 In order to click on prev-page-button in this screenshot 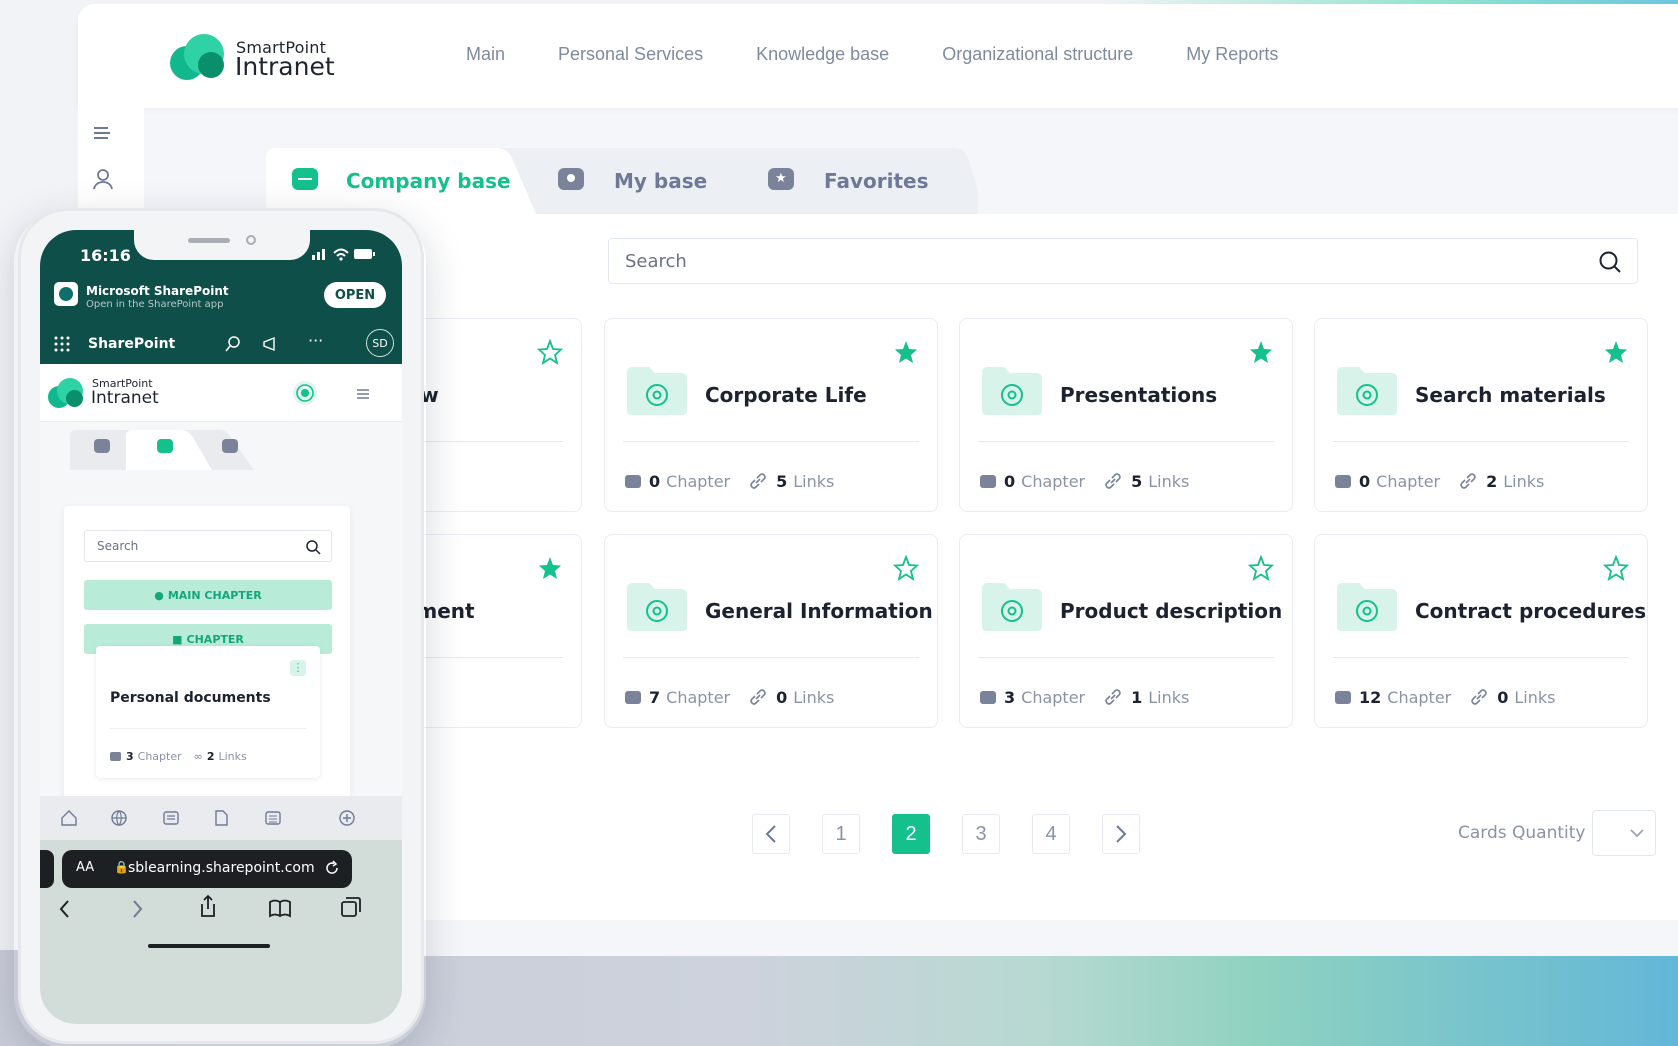, I will do `click(771, 834)`.